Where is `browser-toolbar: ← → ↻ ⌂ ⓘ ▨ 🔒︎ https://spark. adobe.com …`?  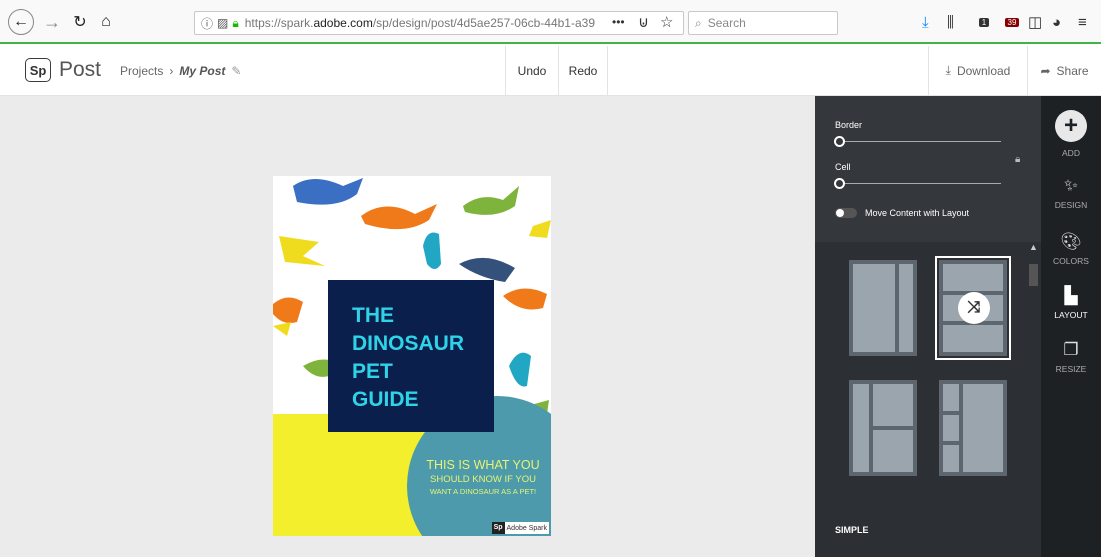 browser-toolbar: ← → ↻ ⌂ ⓘ ▨ 🔒︎ https://spark. adobe.com … is located at coordinates (550, 22).